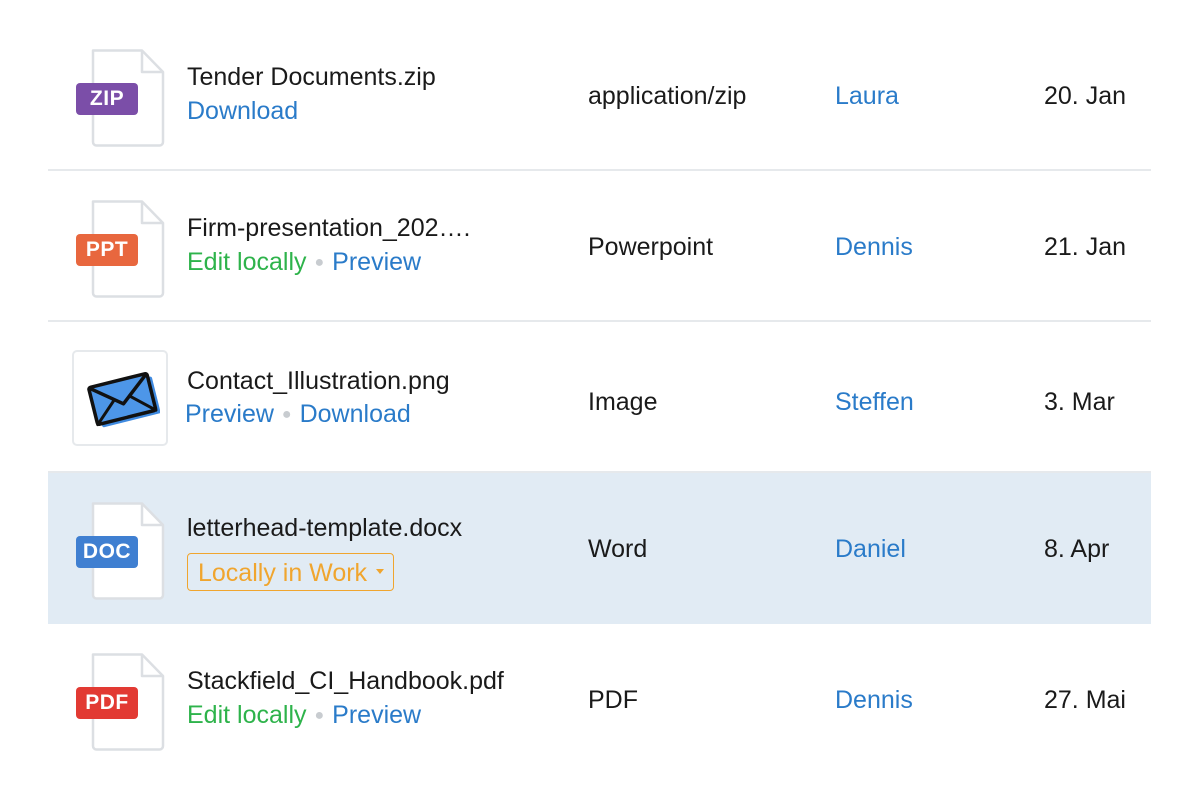 Image resolution: width=1200 pixels, height=800 pixels. What do you see at coordinates (318, 381) in the screenshot?
I see `file-name: Contact_Illustration.png` at bounding box center [318, 381].